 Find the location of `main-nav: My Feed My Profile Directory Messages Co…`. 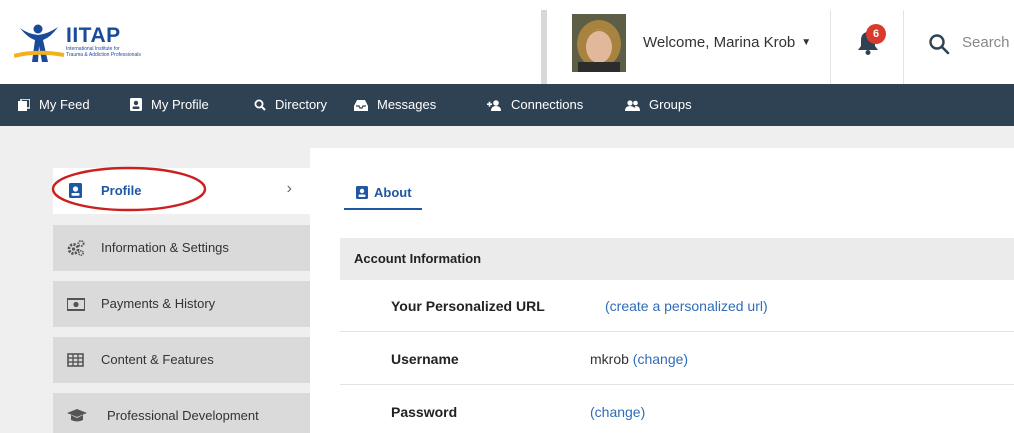

main-nav: My Feed My Profile Directory Messages Co… is located at coordinates (507, 105).